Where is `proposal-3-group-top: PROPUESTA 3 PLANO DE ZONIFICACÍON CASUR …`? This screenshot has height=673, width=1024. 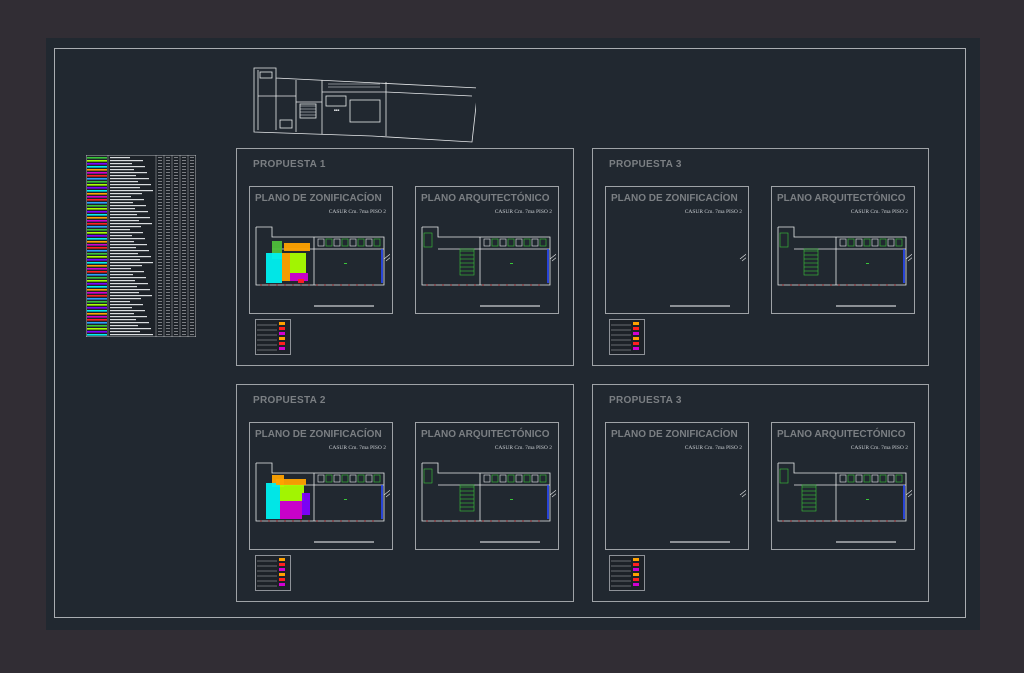
proposal-3-group-top: PROPUESTA 3 PLANO DE ZONIFICACÍON CASUR … is located at coordinates (760, 257).